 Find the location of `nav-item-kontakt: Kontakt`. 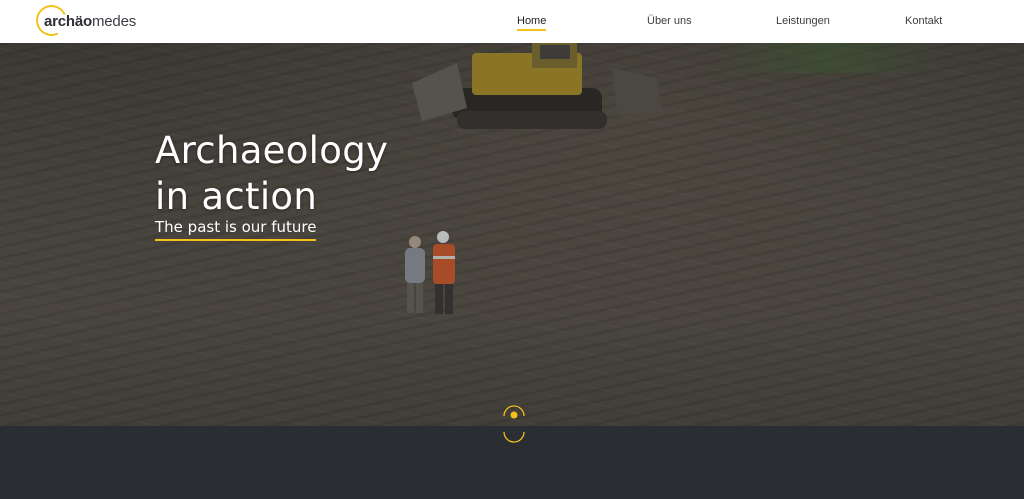

nav-item-kontakt: Kontakt is located at coordinates (923, 21).